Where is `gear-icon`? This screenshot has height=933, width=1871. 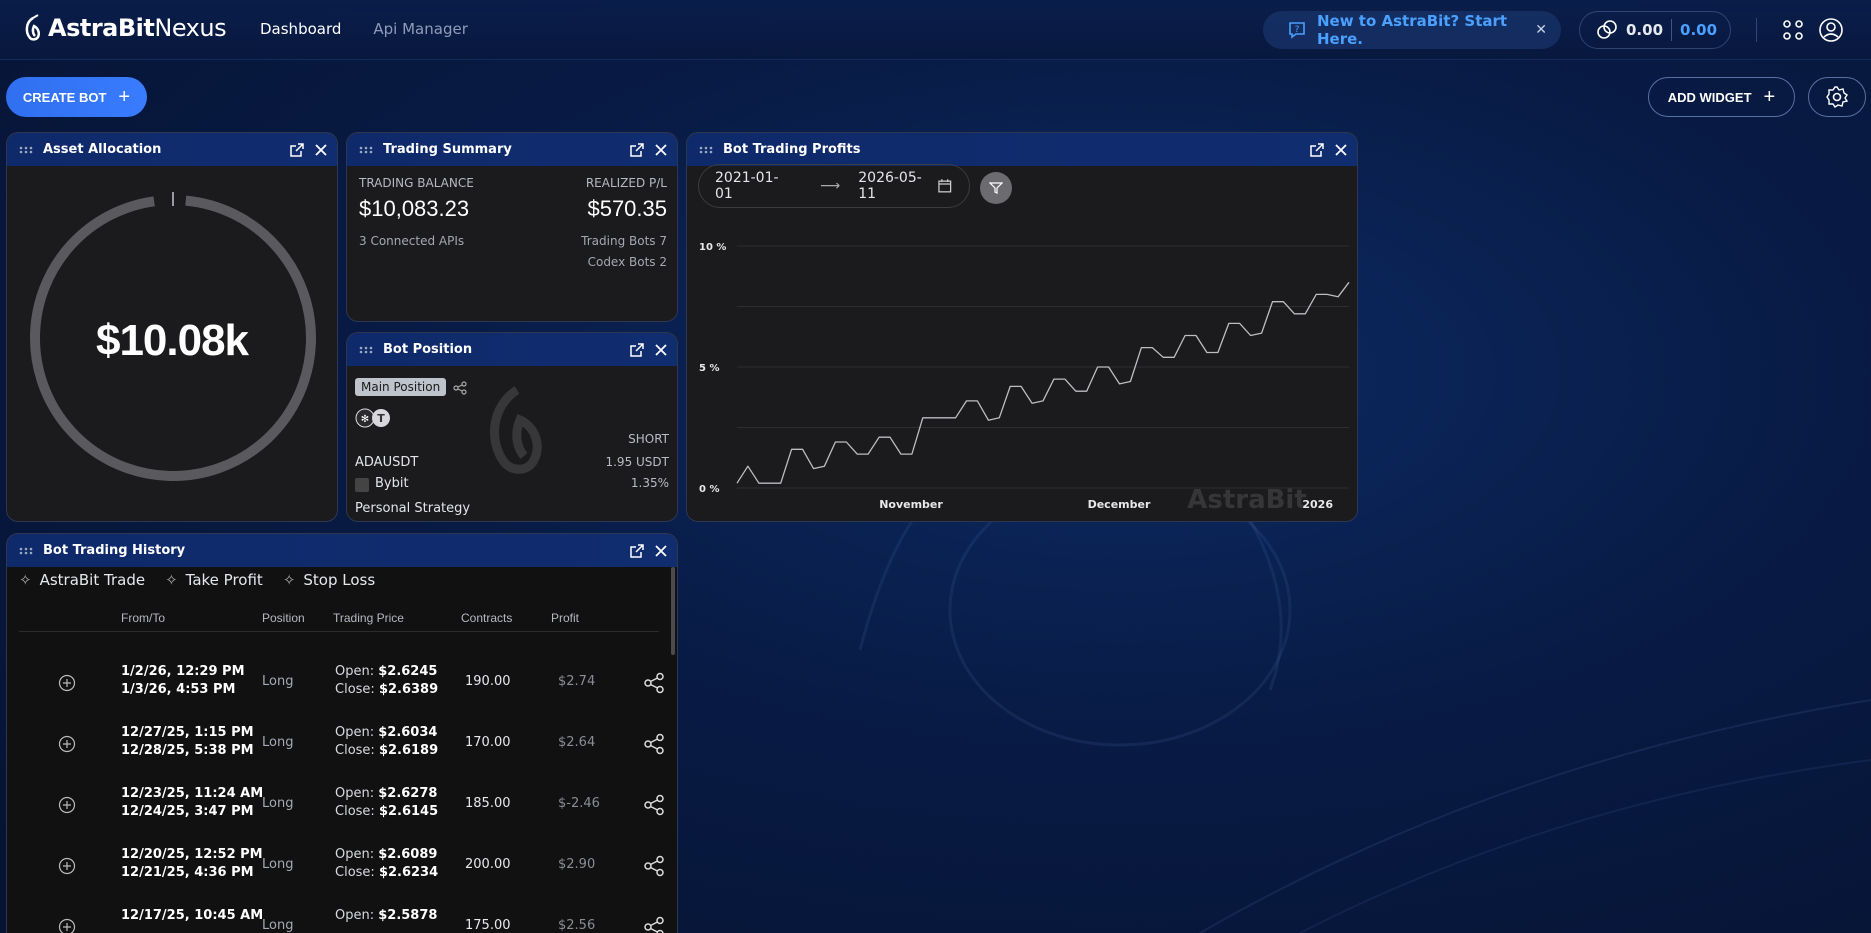 gear-icon is located at coordinates (1837, 97).